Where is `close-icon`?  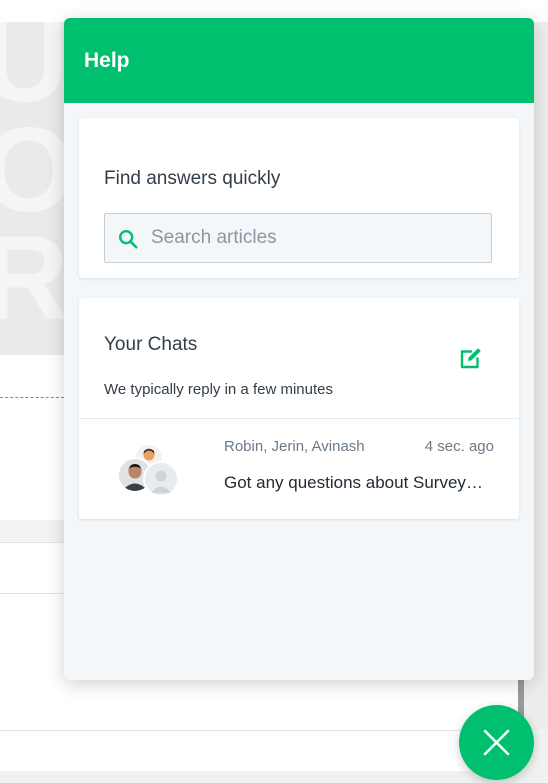 close-icon is located at coordinates (496, 742).